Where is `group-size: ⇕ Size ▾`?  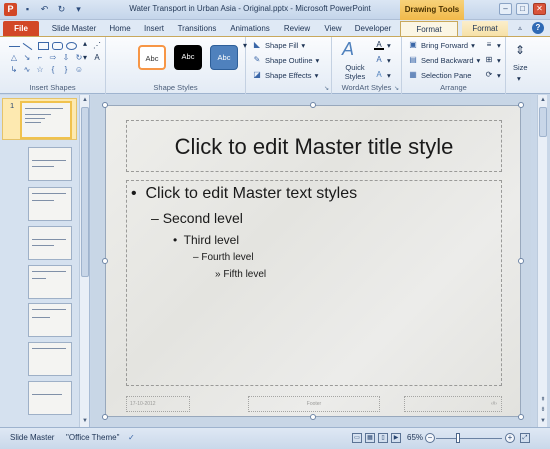
group-size: ⇕ Size ▾ is located at coordinates (521, 65).